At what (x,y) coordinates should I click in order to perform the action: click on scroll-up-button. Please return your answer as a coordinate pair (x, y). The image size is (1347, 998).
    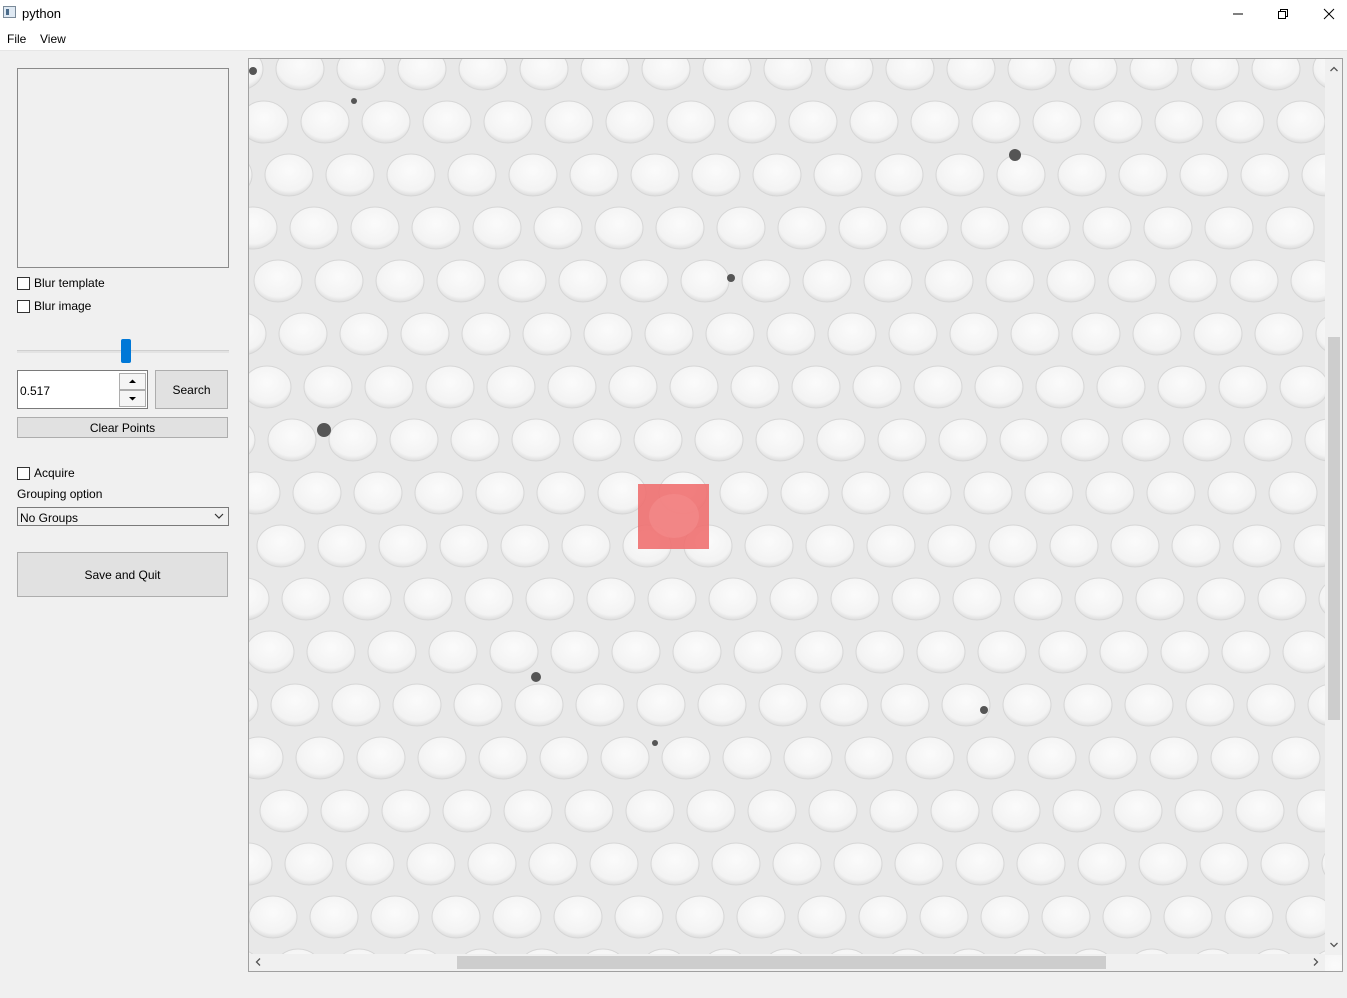
    Looking at the image, I should click on (1334, 69).